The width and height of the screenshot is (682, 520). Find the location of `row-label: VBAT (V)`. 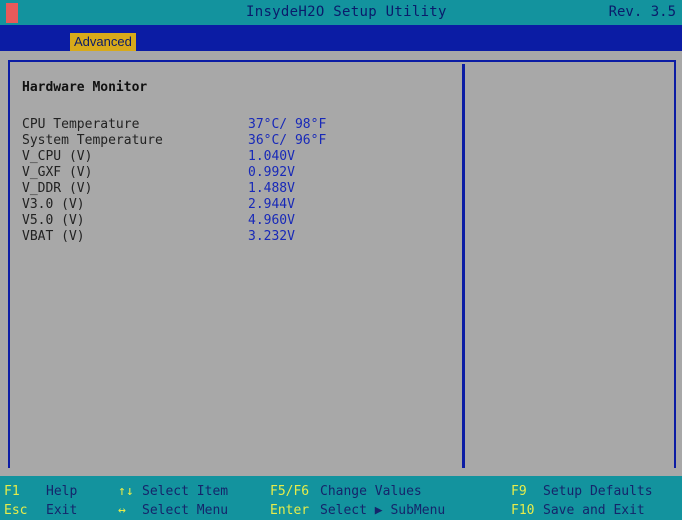

row-label: VBAT (V) is located at coordinates (53, 236).